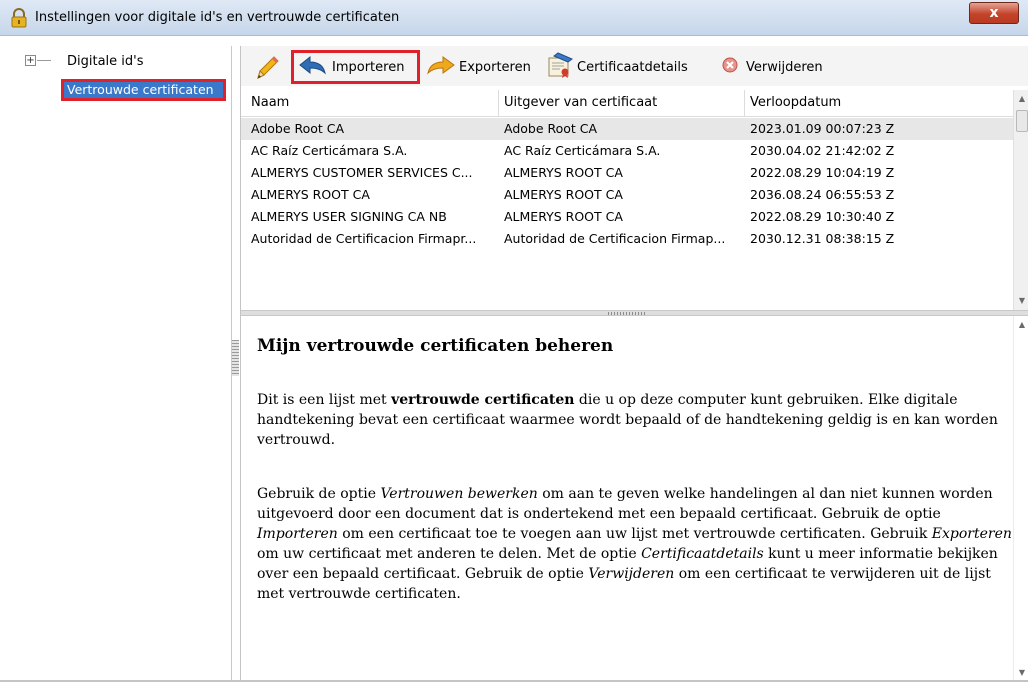  Describe the element at coordinates (329, 150) in the screenshot. I see `cell-name: AC Raíz Certicámara S.A.` at that location.